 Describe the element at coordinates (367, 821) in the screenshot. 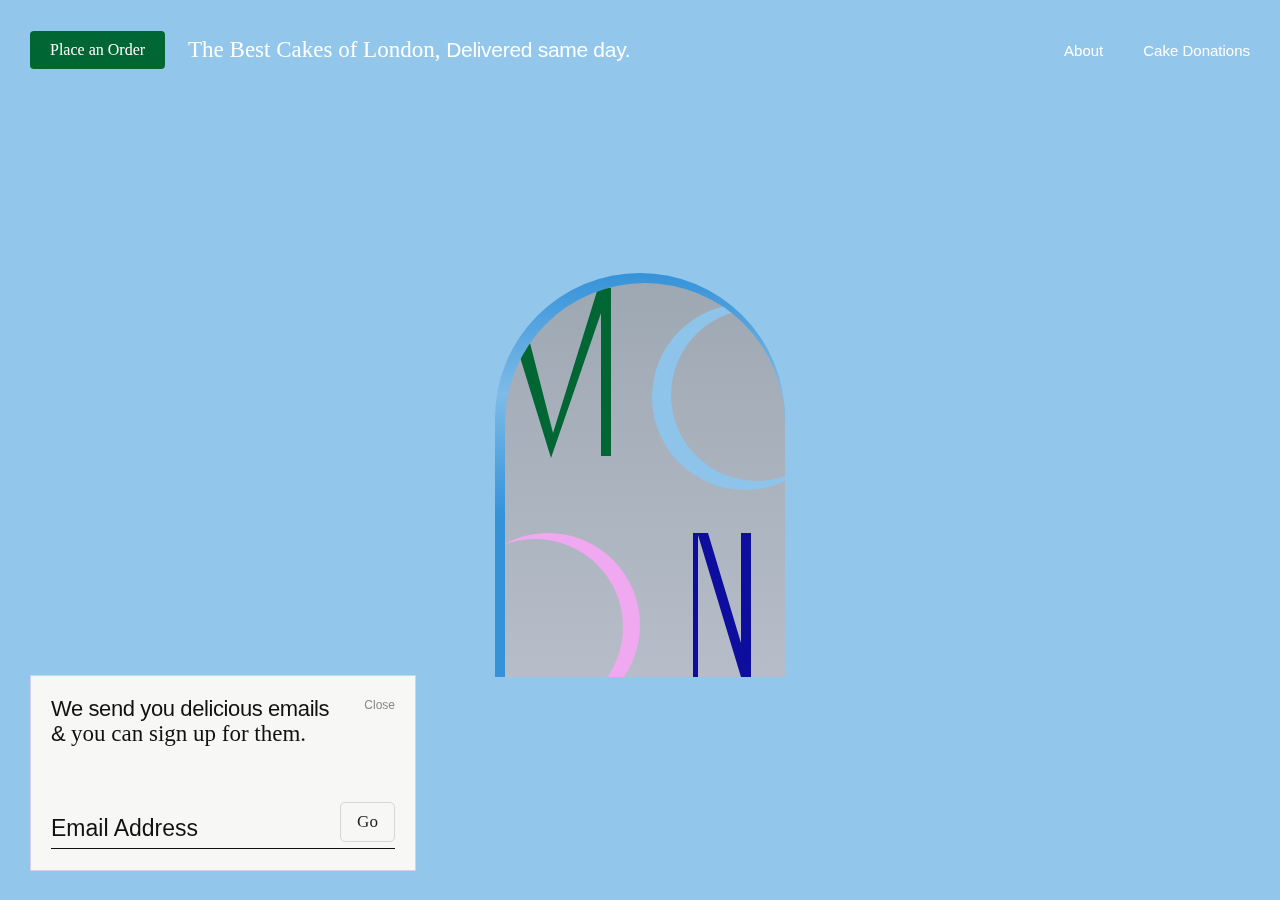

I see `go-button: Go` at that location.